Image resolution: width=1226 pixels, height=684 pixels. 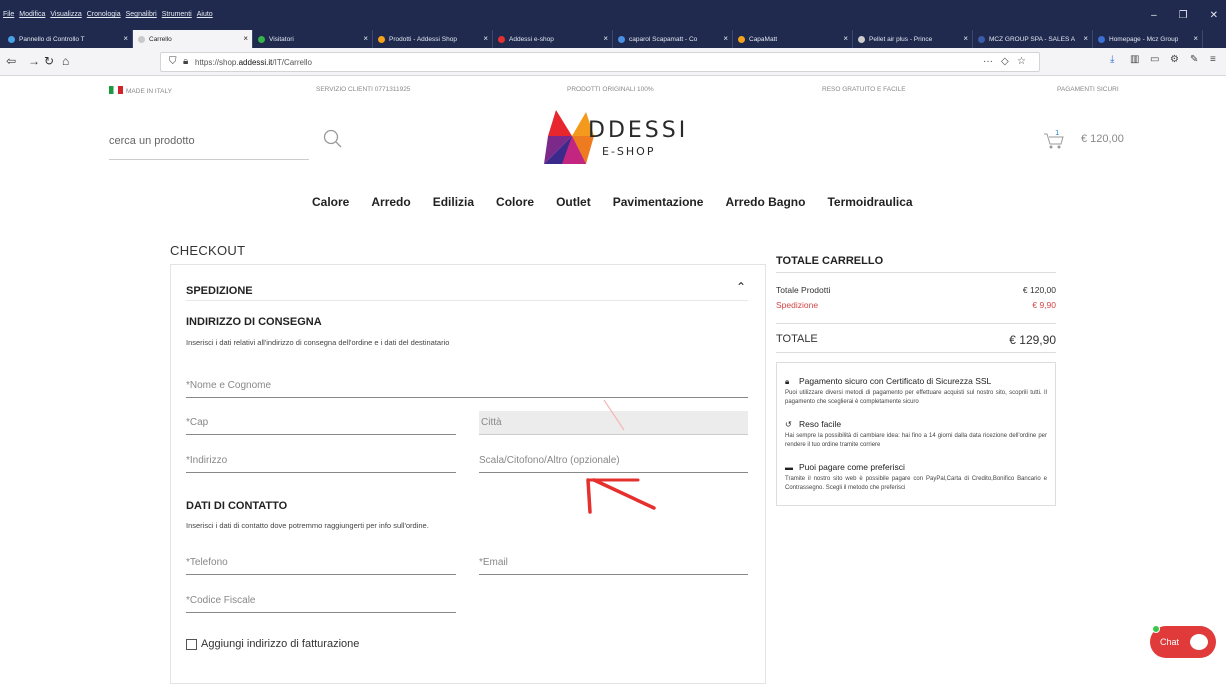 I want to click on nav-item-arredo-bagno: Arredo Bagno, so click(x=765, y=202).